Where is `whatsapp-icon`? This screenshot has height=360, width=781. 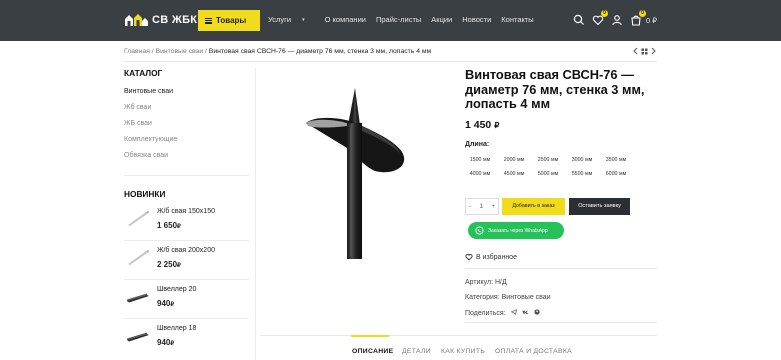 whatsapp-icon is located at coordinates (479, 230).